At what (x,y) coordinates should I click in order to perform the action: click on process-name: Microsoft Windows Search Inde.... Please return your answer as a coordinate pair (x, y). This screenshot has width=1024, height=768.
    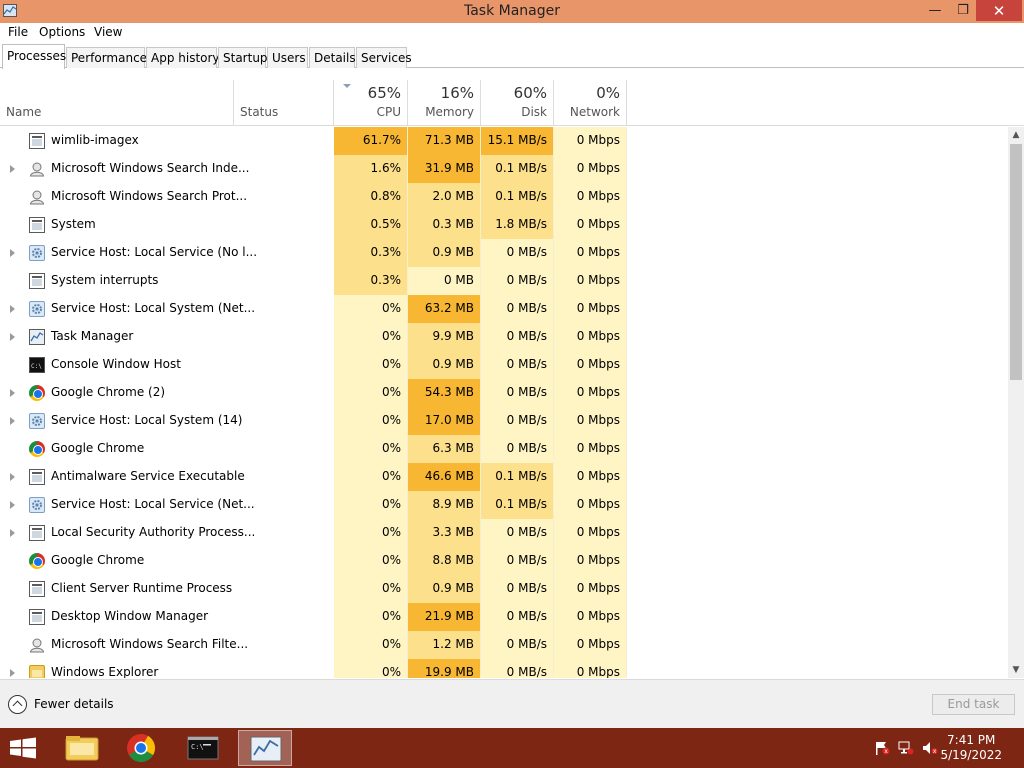
    Looking at the image, I should click on (150, 168).